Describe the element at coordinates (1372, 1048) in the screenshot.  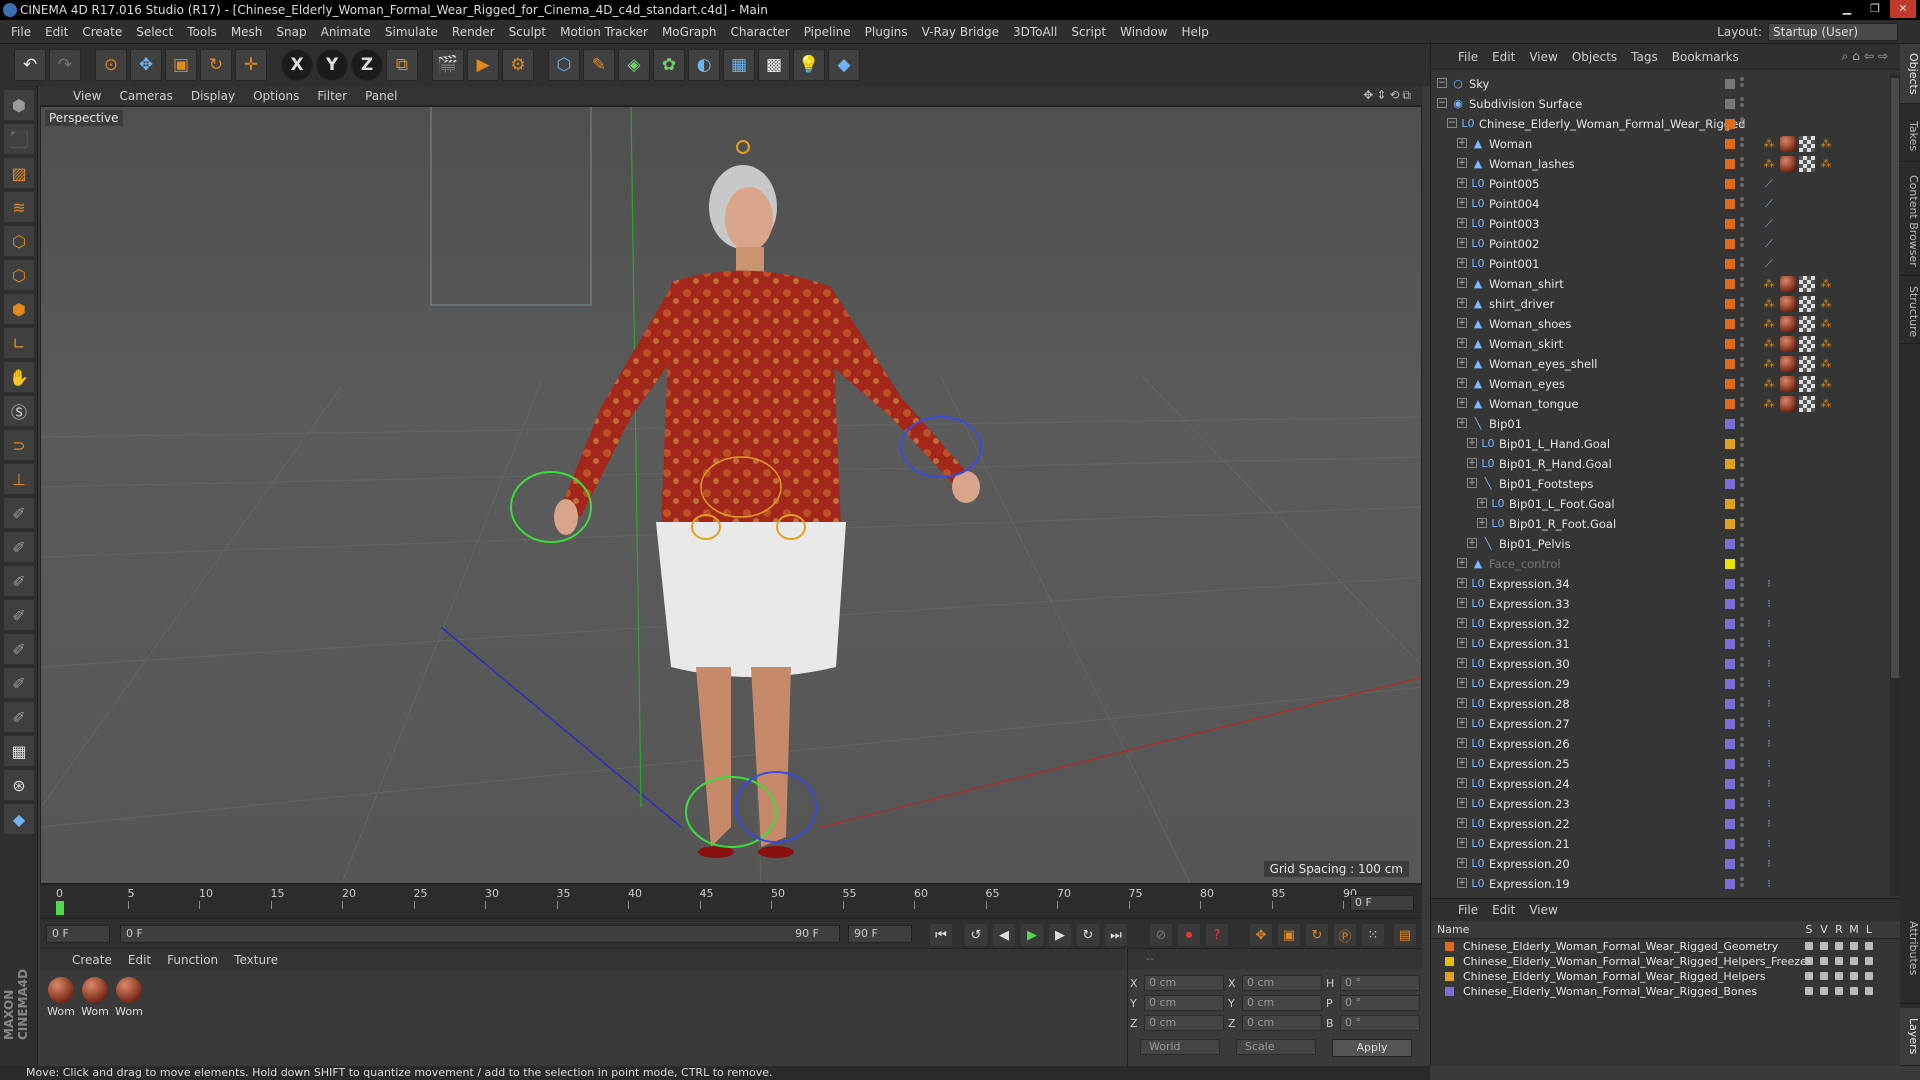
I see `apply-button: Apply` at that location.